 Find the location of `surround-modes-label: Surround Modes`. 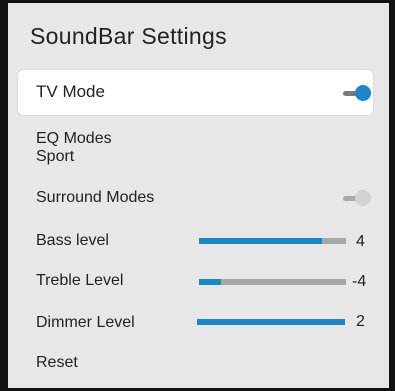

surround-modes-label: Surround Modes is located at coordinates (95, 197).